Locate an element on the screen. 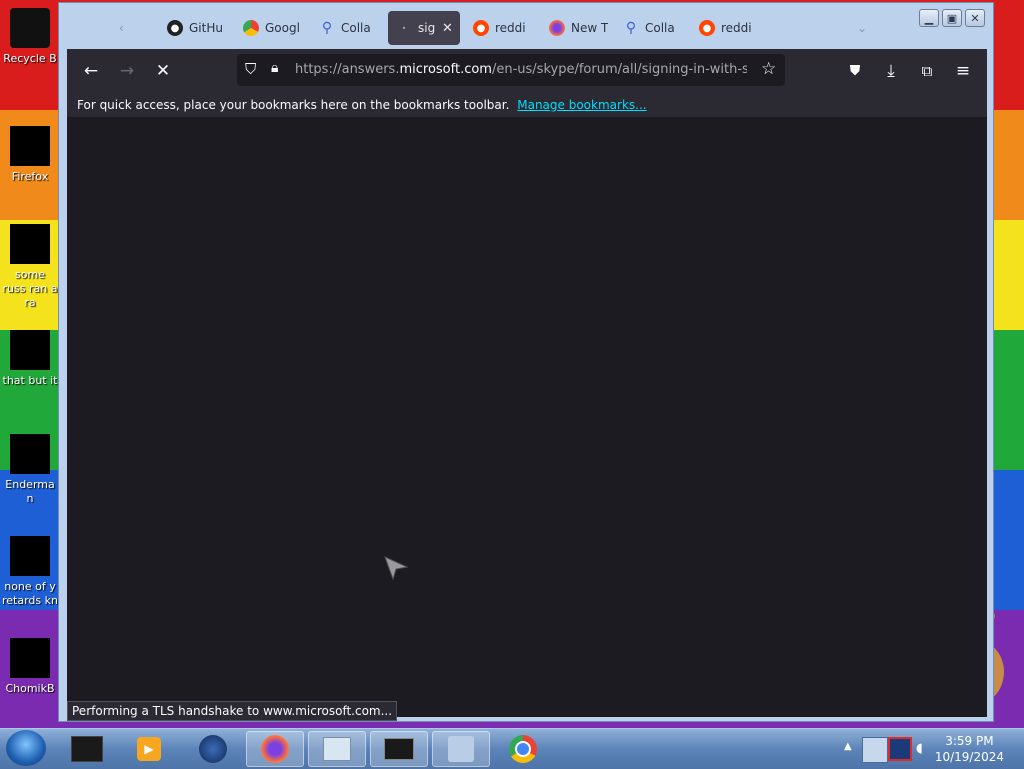 This screenshot has height=769, width=1024. taskbar-firefox is located at coordinates (275, 749).